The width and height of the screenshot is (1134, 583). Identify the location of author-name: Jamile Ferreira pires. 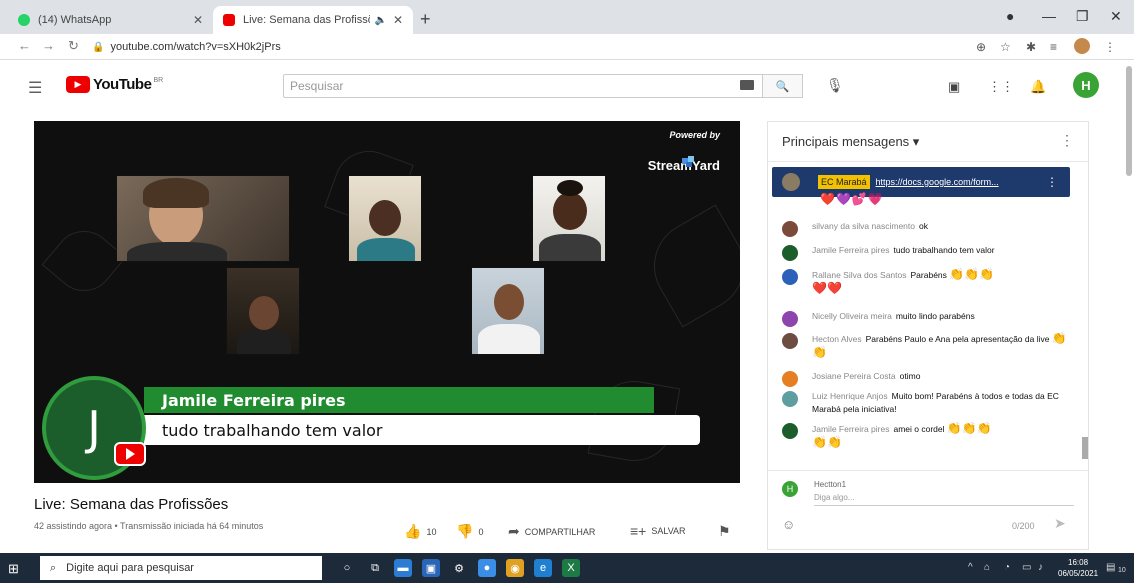
(851, 250).